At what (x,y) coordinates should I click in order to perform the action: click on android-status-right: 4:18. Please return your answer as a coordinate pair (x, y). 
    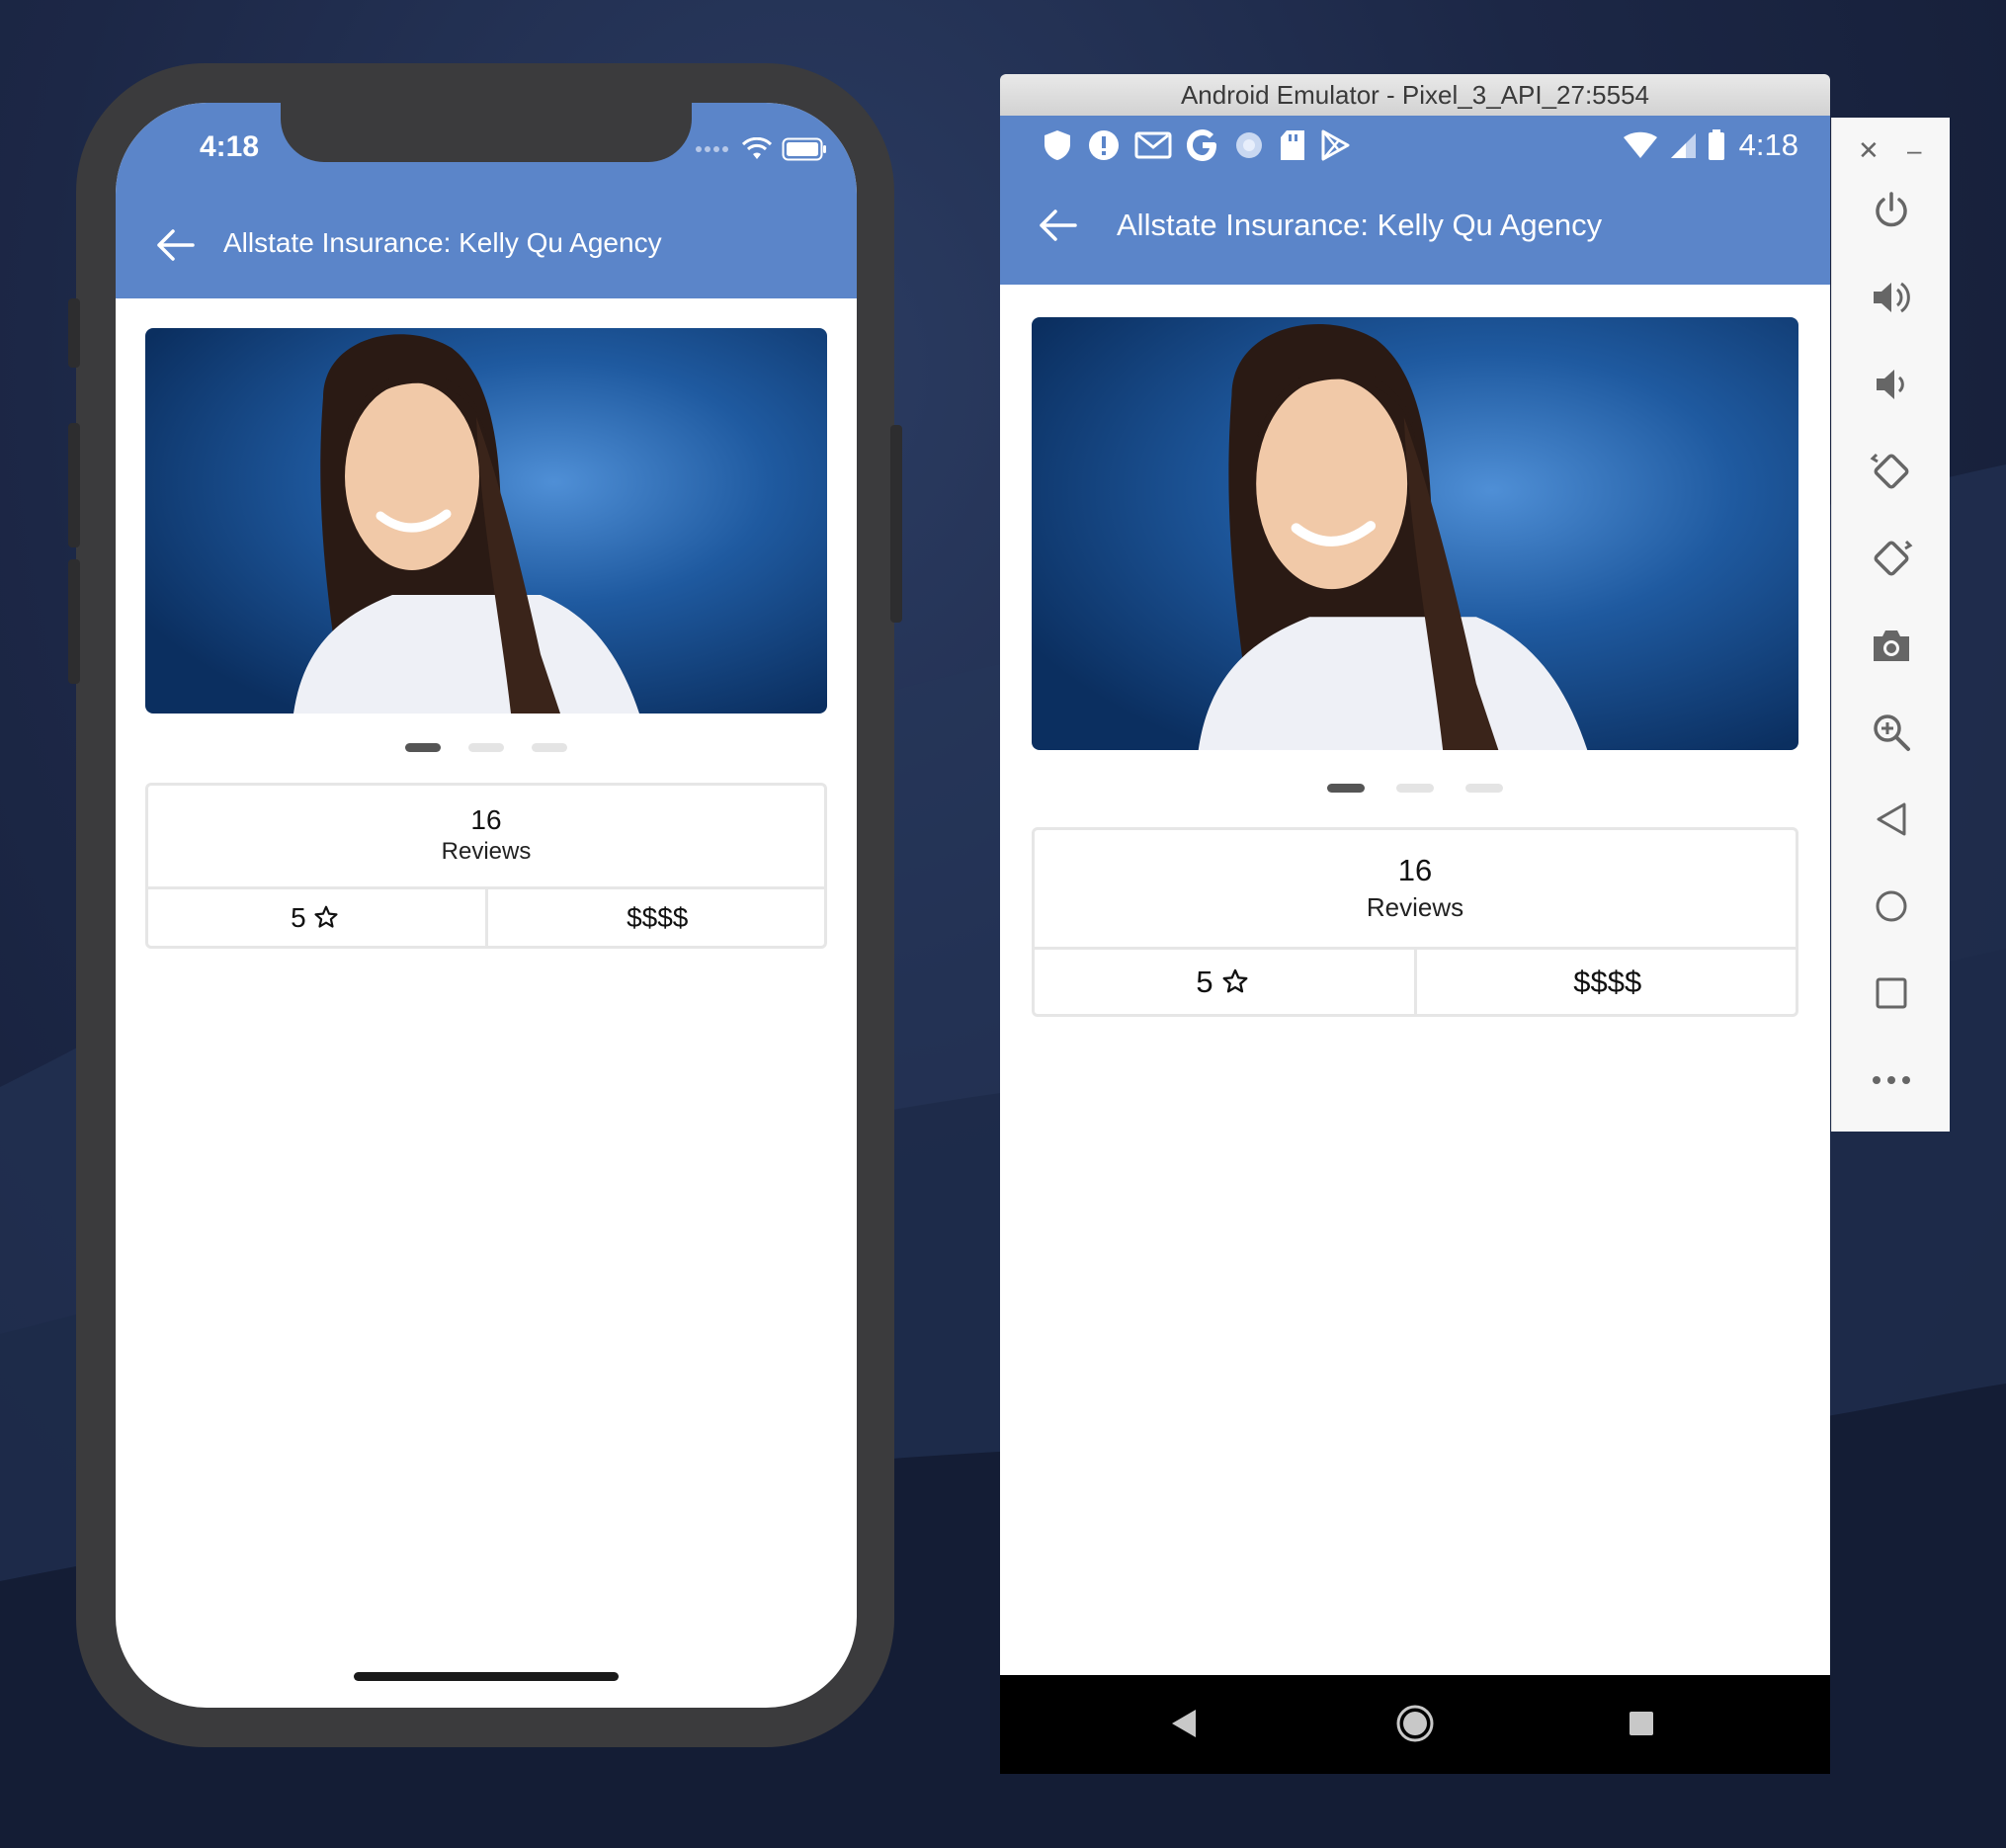
    Looking at the image, I should click on (1710, 145).